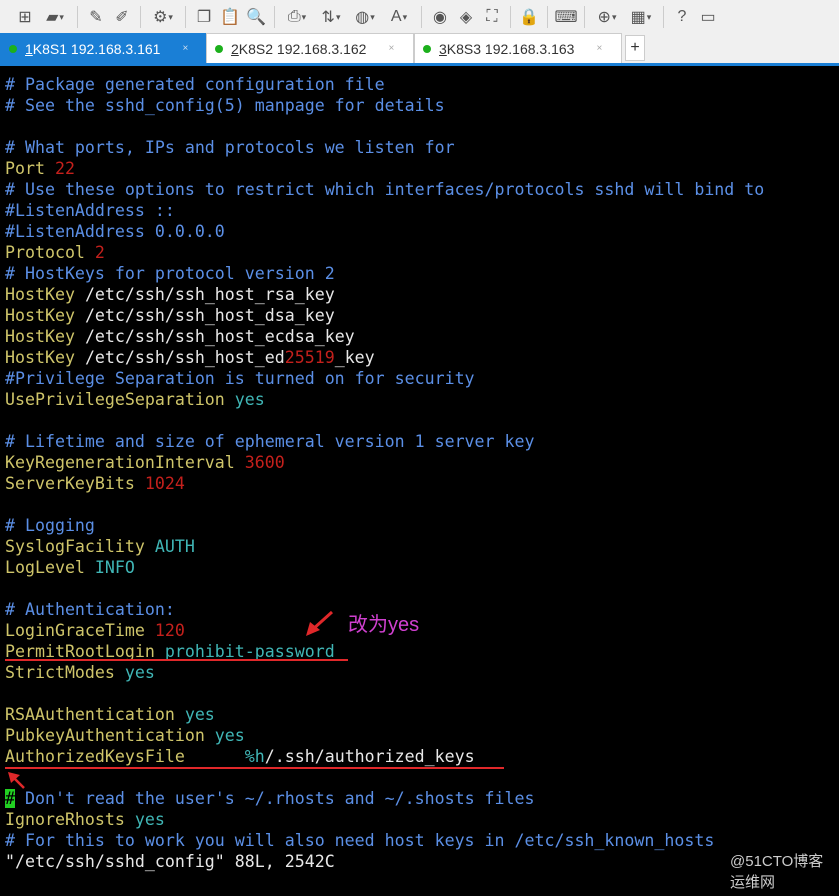  Describe the element at coordinates (384, 357) in the screenshot. I see `terminal-line: HostKey /etc/ssh/ssh_host_ed25519_key` at that location.